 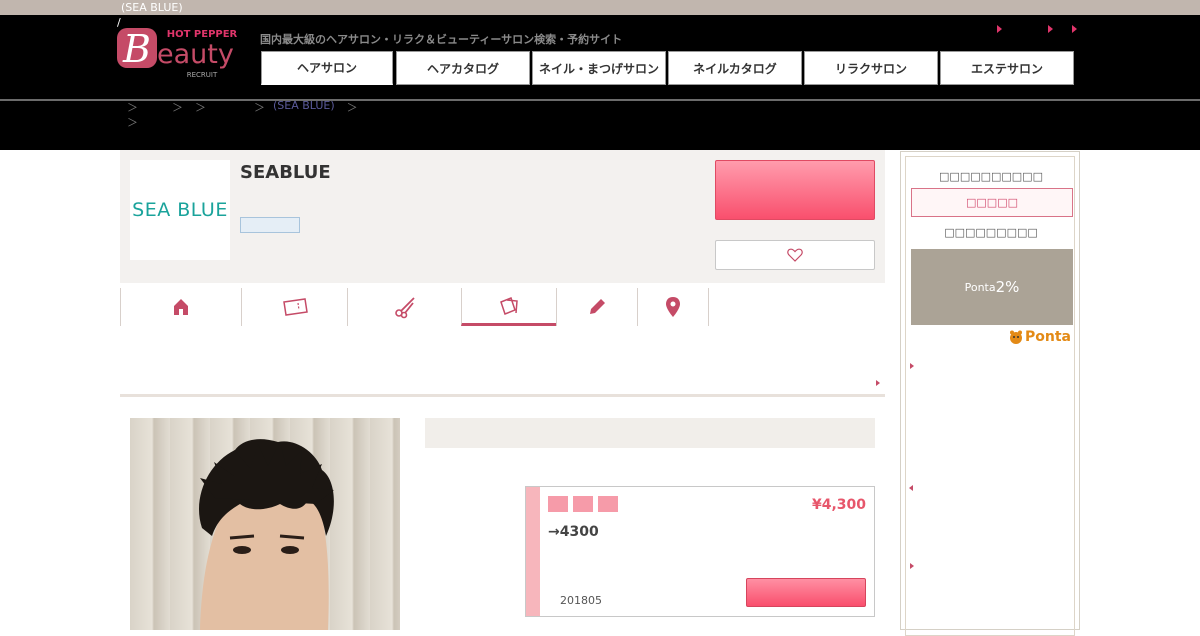 What do you see at coordinates (502, 216) in the screenshot?
I see `salon-header: SEA BLUE SEABLUE` at bounding box center [502, 216].